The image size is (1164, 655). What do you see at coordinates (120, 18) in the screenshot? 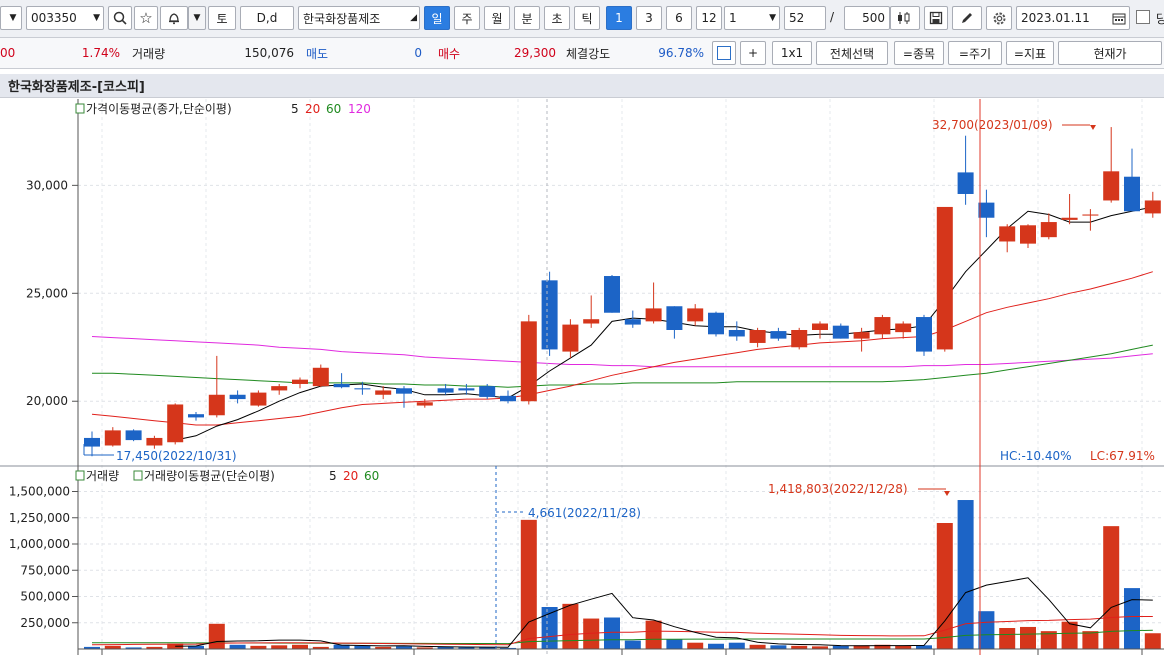
I see `search-button` at bounding box center [120, 18].